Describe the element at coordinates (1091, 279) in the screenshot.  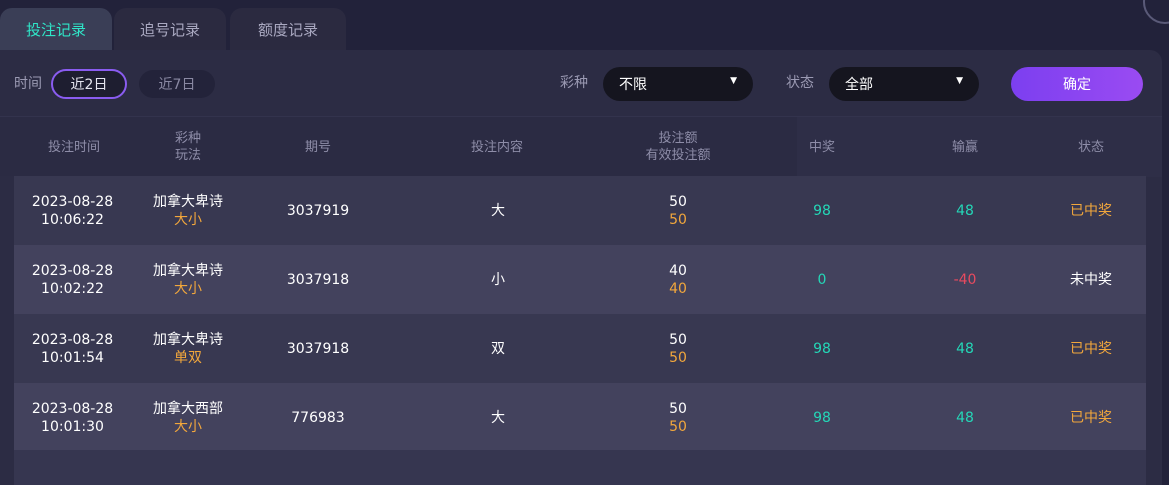
I see `cell-status: 未中奖` at that location.